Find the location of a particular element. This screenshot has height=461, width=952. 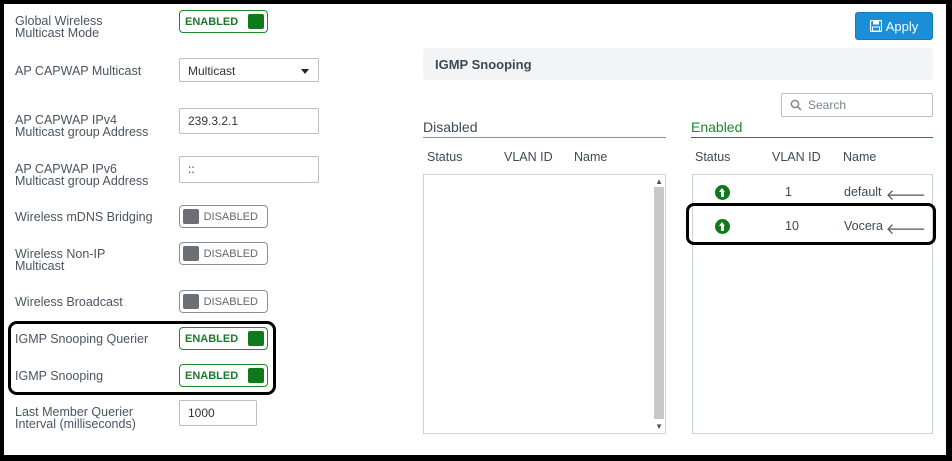

arrow-up-circle-icon is located at coordinates (722, 192).